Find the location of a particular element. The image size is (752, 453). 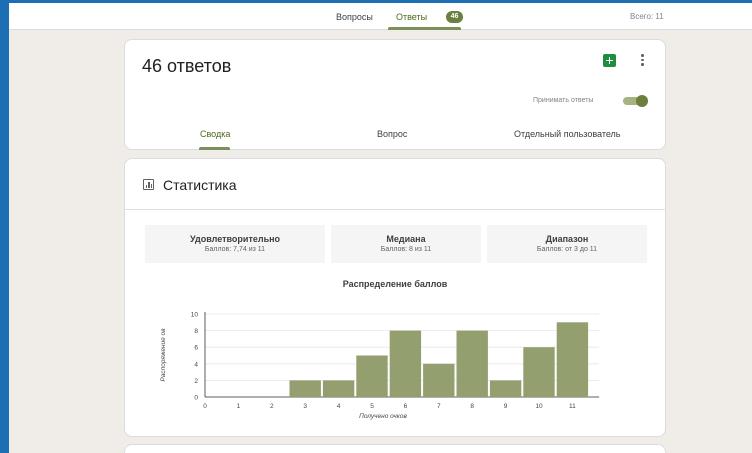

active-tab-indicator is located at coordinates (424, 28).